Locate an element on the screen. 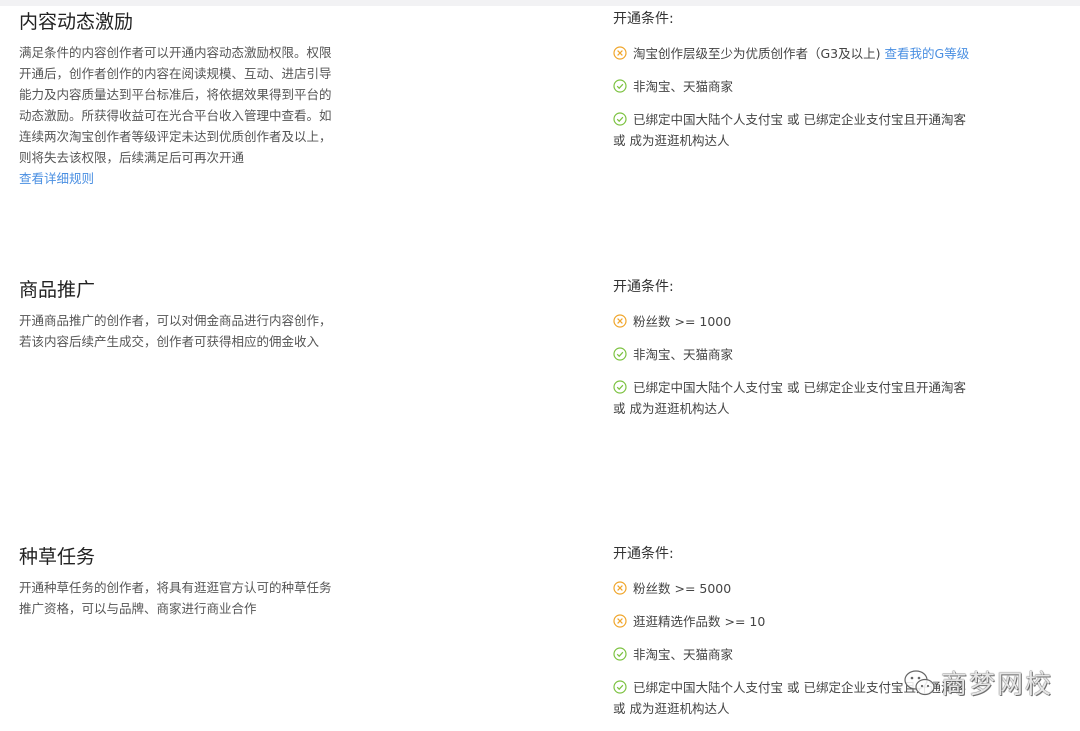 The width and height of the screenshot is (1080, 731). condition-text: 粉丝数 >= 1000 is located at coordinates (682, 321).